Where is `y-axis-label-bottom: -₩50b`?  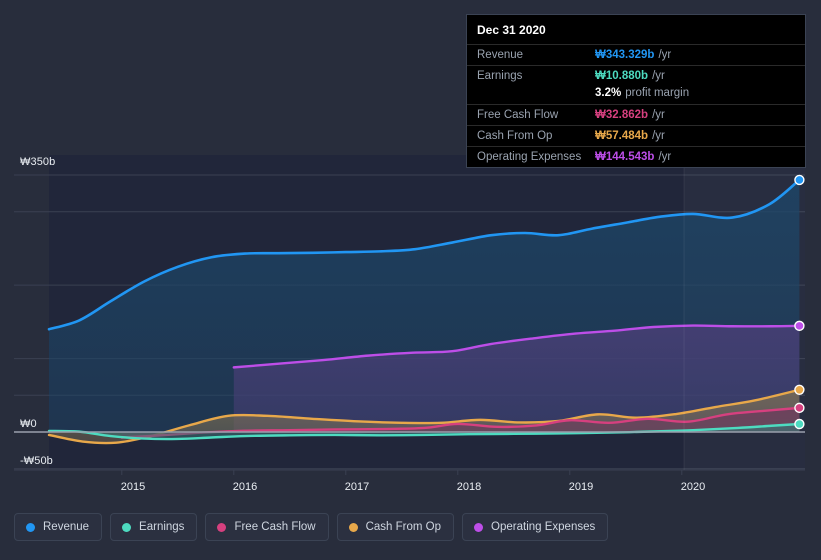 y-axis-label-bottom: -₩50b is located at coordinates (36, 461).